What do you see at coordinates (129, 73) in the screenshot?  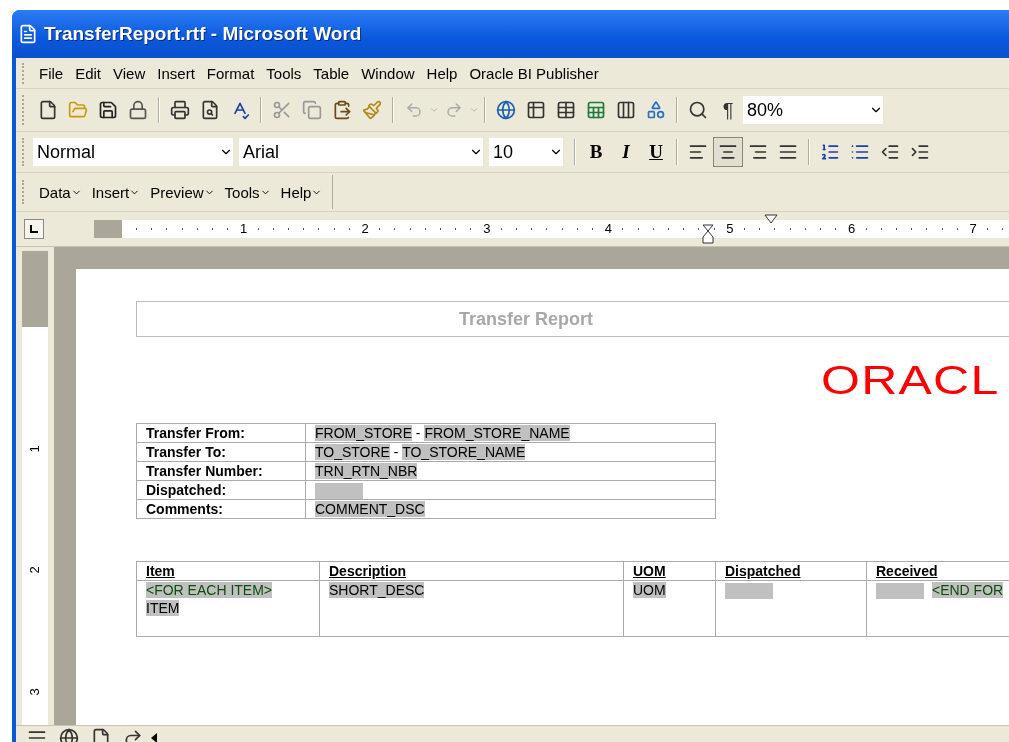 I see `menu-item: View` at bounding box center [129, 73].